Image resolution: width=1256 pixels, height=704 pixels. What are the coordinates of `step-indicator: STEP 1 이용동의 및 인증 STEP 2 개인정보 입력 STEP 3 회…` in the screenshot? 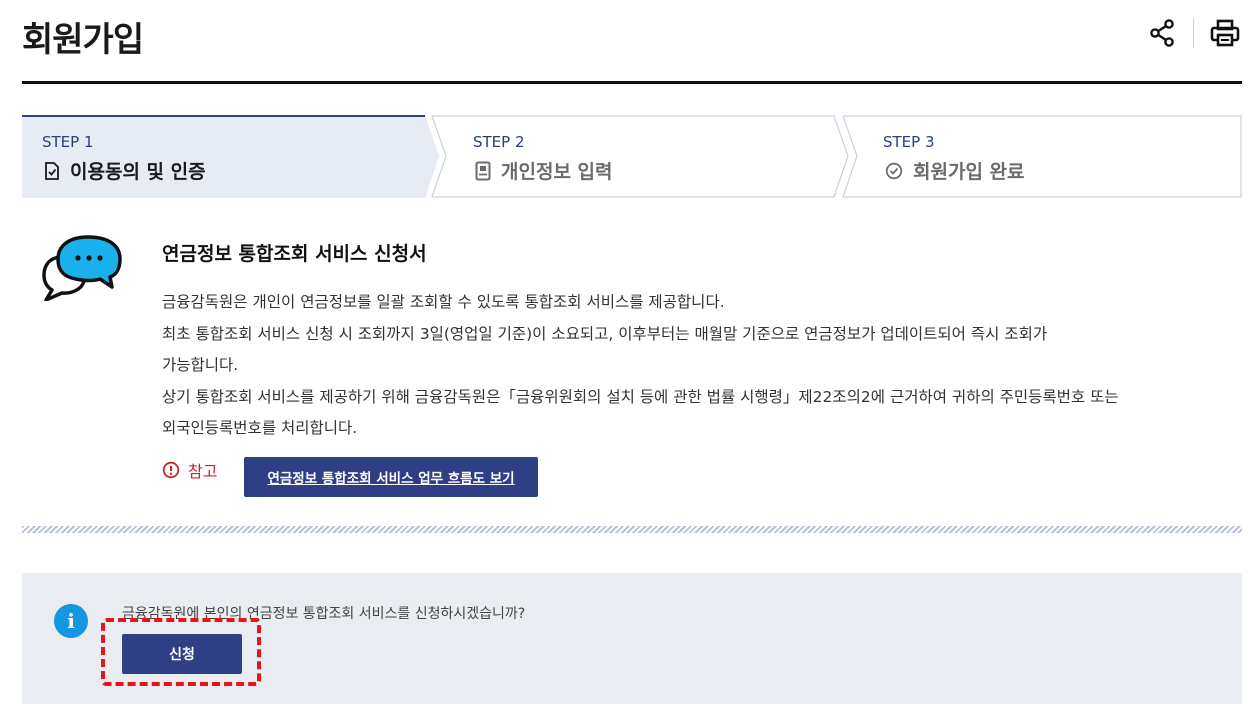 It's located at (632, 156).